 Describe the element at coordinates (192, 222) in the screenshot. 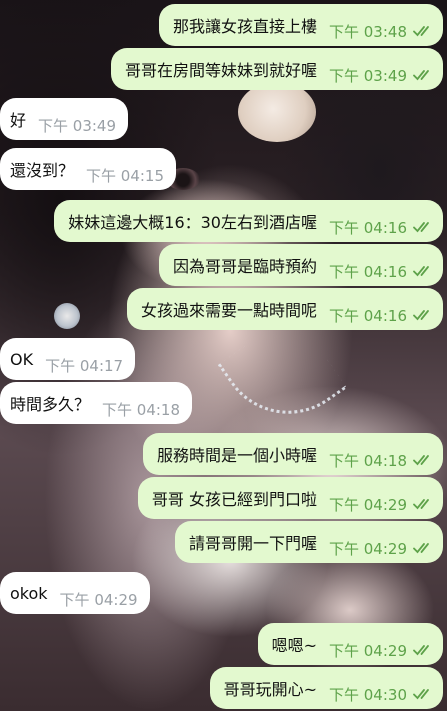

I see `message-text: 妹妹這邊大概16：30左右到酒店喔` at that location.